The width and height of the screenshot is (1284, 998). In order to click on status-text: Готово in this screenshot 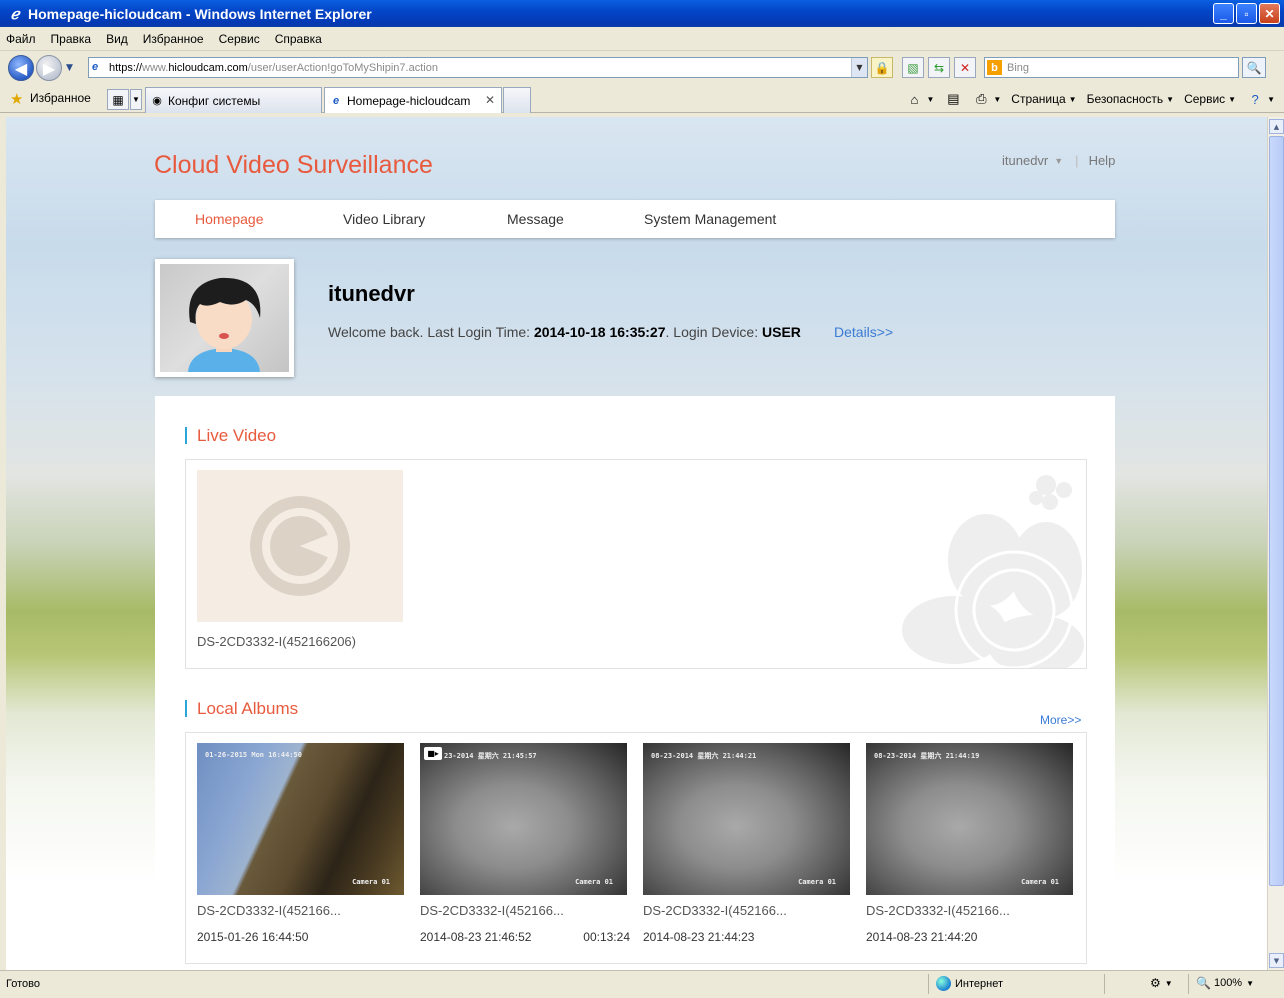, I will do `click(23, 984)`.